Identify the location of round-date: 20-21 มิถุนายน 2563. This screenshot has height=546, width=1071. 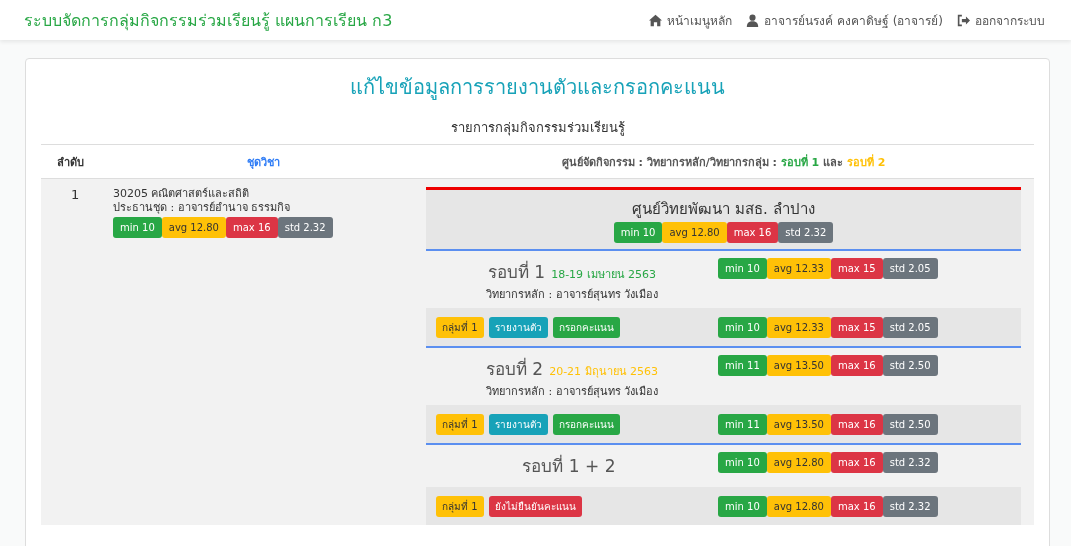
(604, 371).